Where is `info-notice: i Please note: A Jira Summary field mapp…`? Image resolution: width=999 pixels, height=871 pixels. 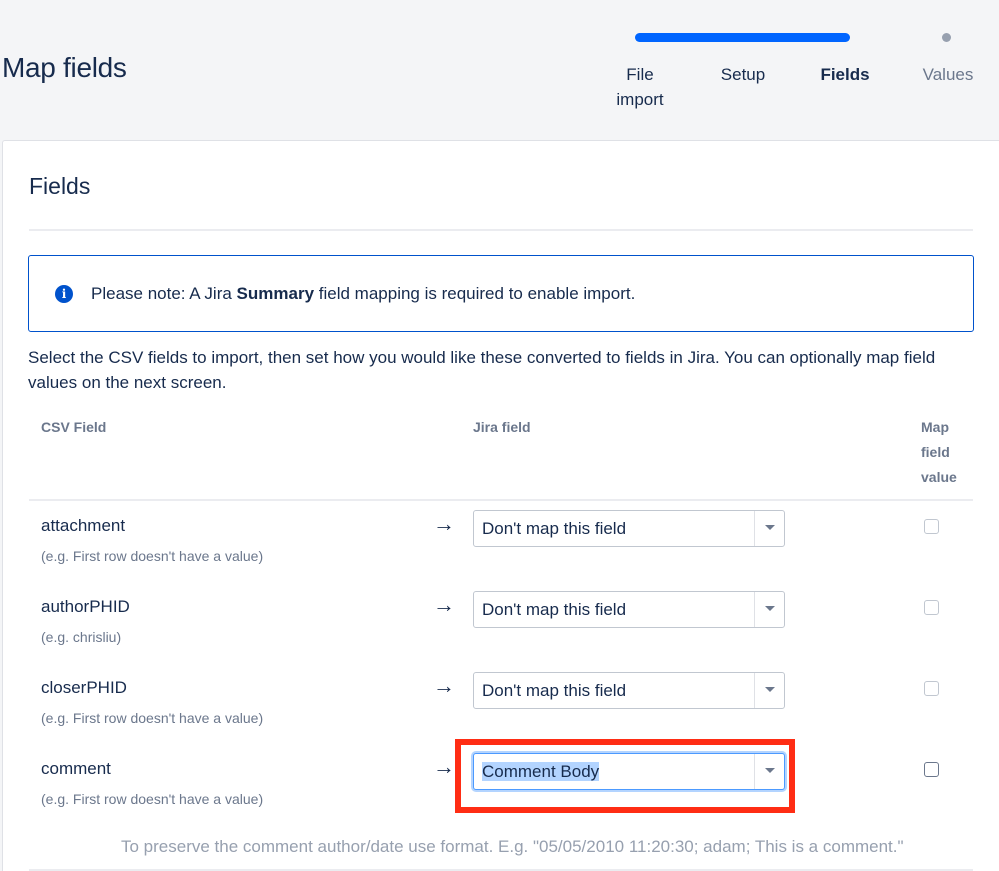
info-notice: i Please note: A Jira Summary field mapp… is located at coordinates (501, 293).